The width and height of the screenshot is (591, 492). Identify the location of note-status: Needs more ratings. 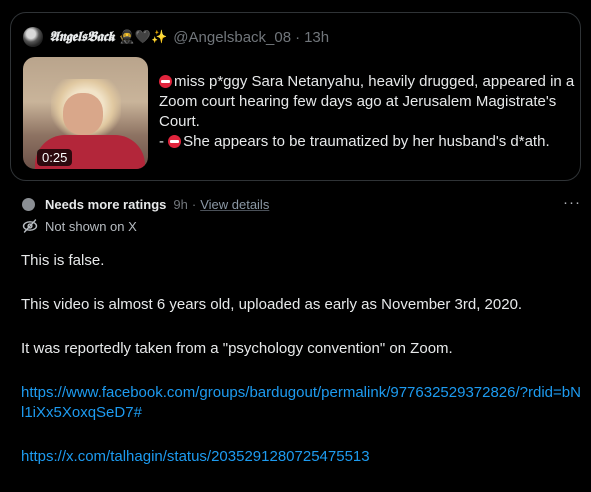
(106, 204).